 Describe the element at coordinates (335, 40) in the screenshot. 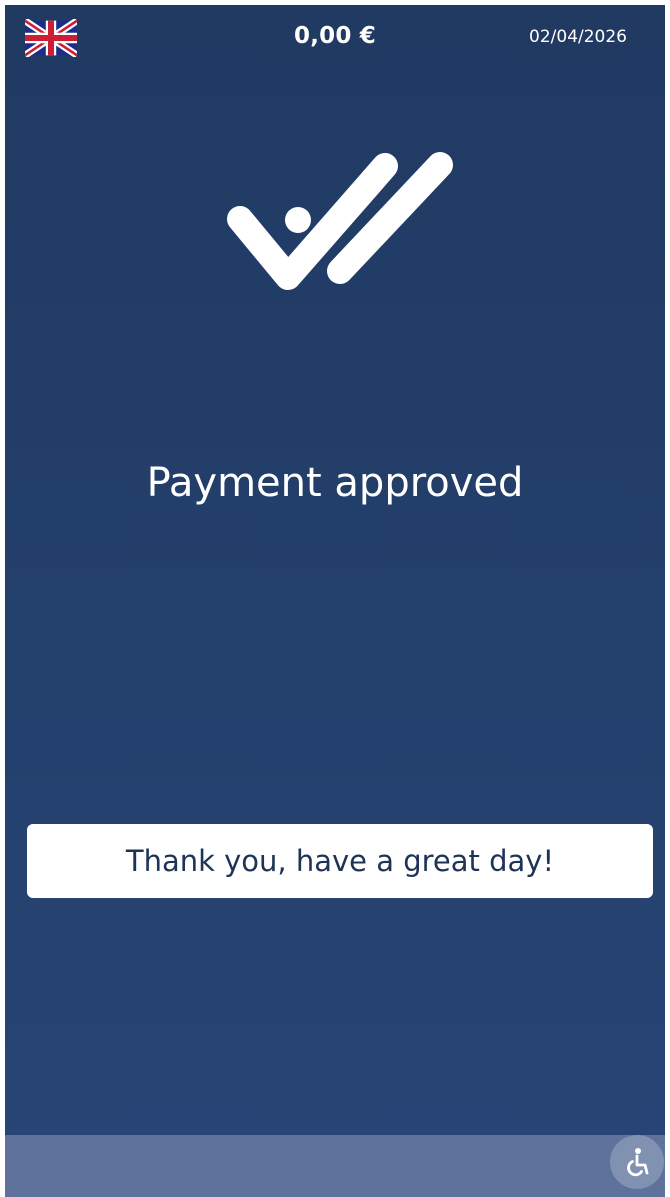

I see `top-bar: 0,00 € 02/04/2026` at that location.